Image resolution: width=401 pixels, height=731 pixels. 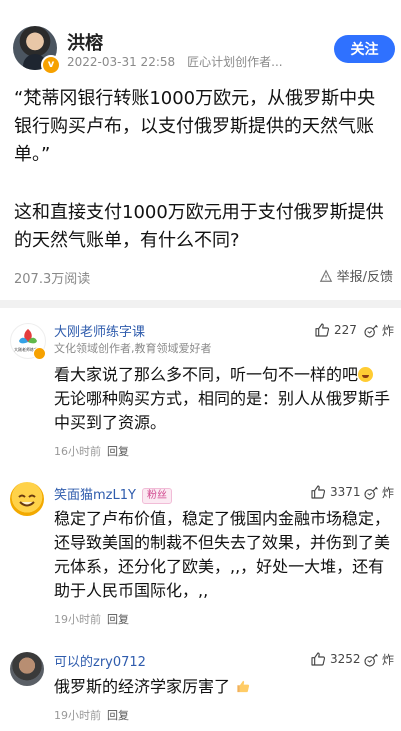 I want to click on like-button: 3371, so click(x=335, y=492).